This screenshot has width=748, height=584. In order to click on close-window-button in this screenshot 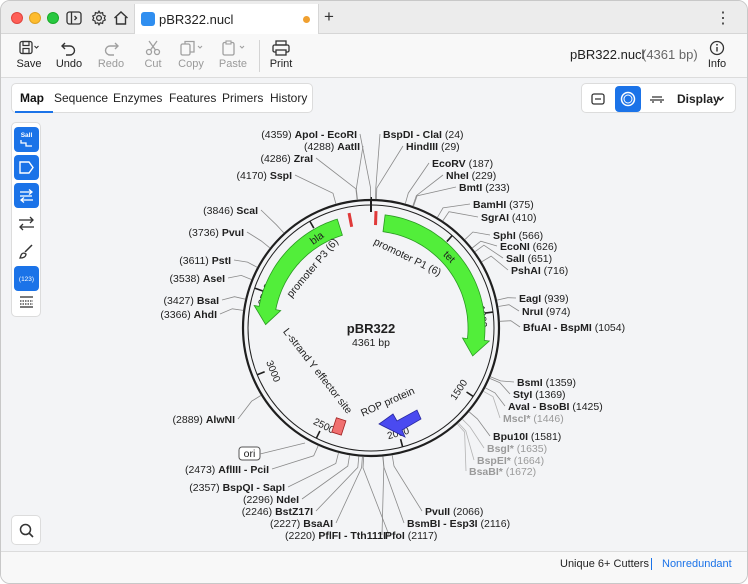, I will do `click(17, 18)`.